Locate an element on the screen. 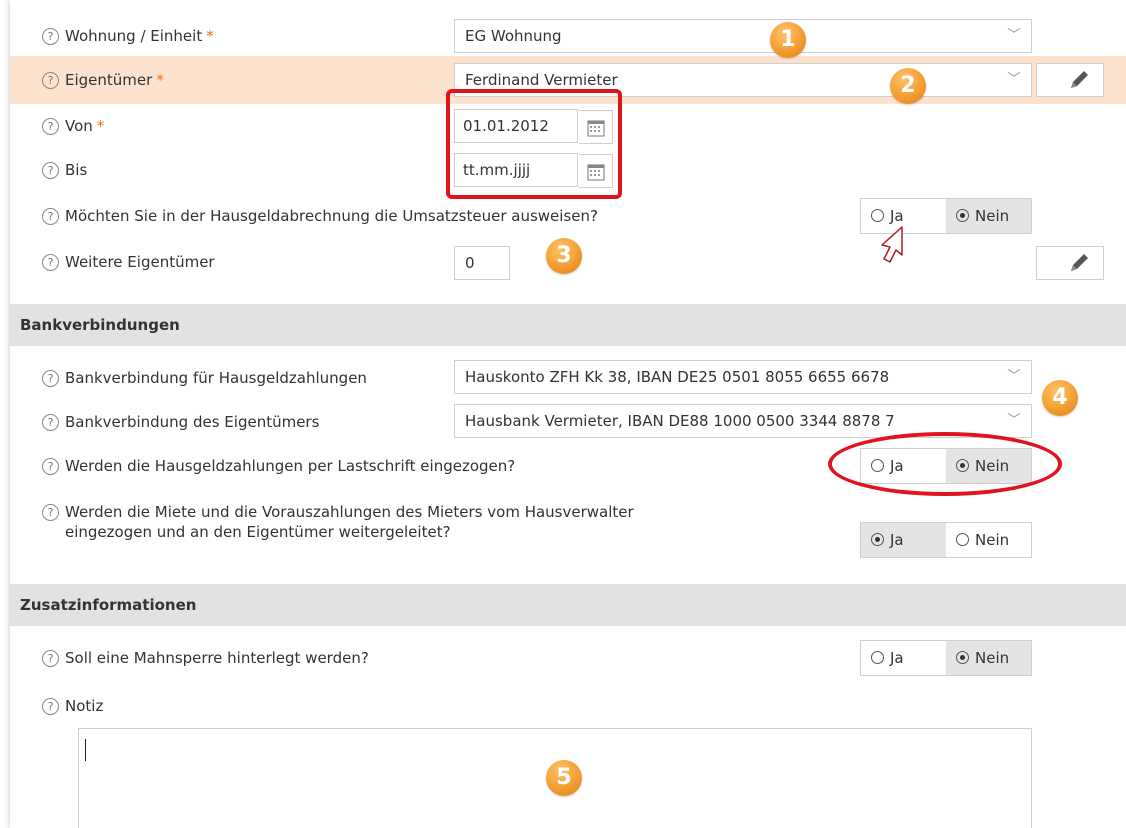  text-caret is located at coordinates (85, 750).